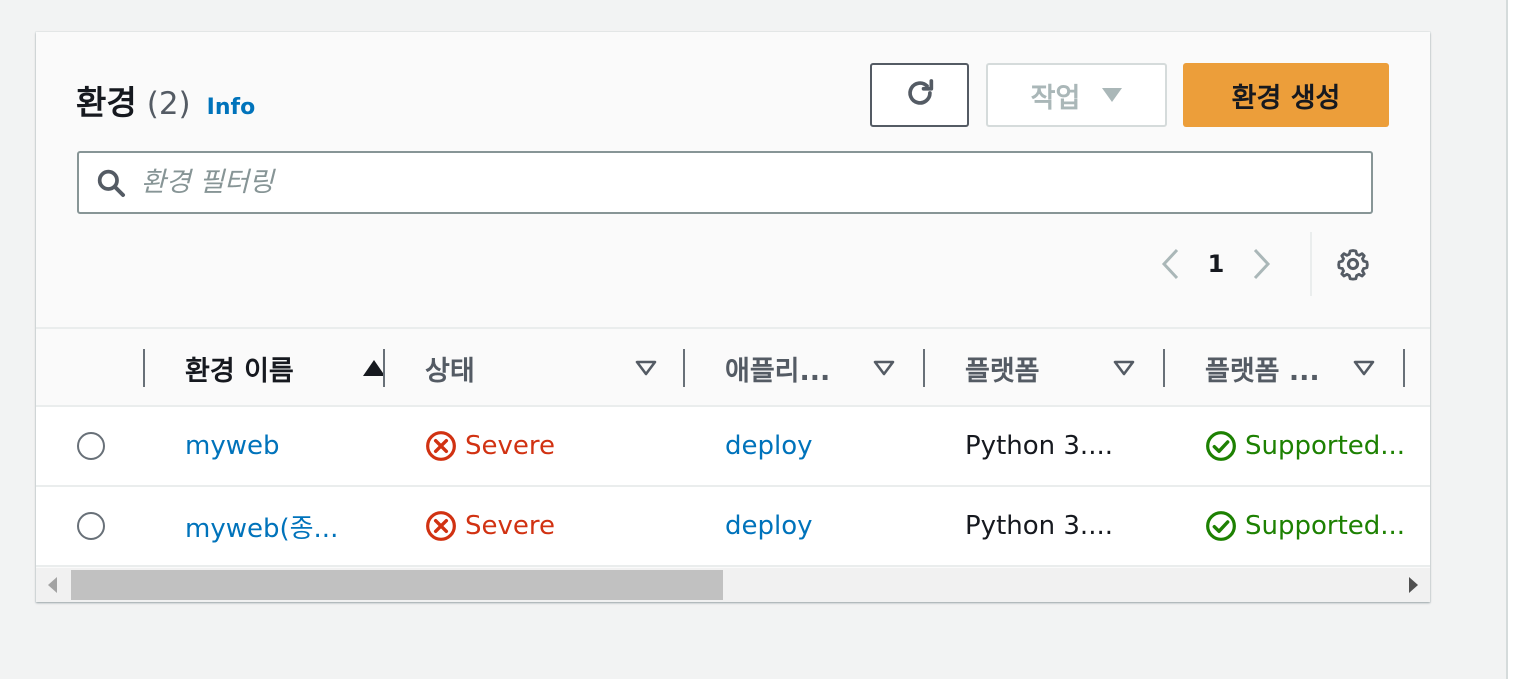 This screenshot has width=1517, height=679. What do you see at coordinates (1055, 98) in the screenshot?
I see `actions-label: 작업` at bounding box center [1055, 98].